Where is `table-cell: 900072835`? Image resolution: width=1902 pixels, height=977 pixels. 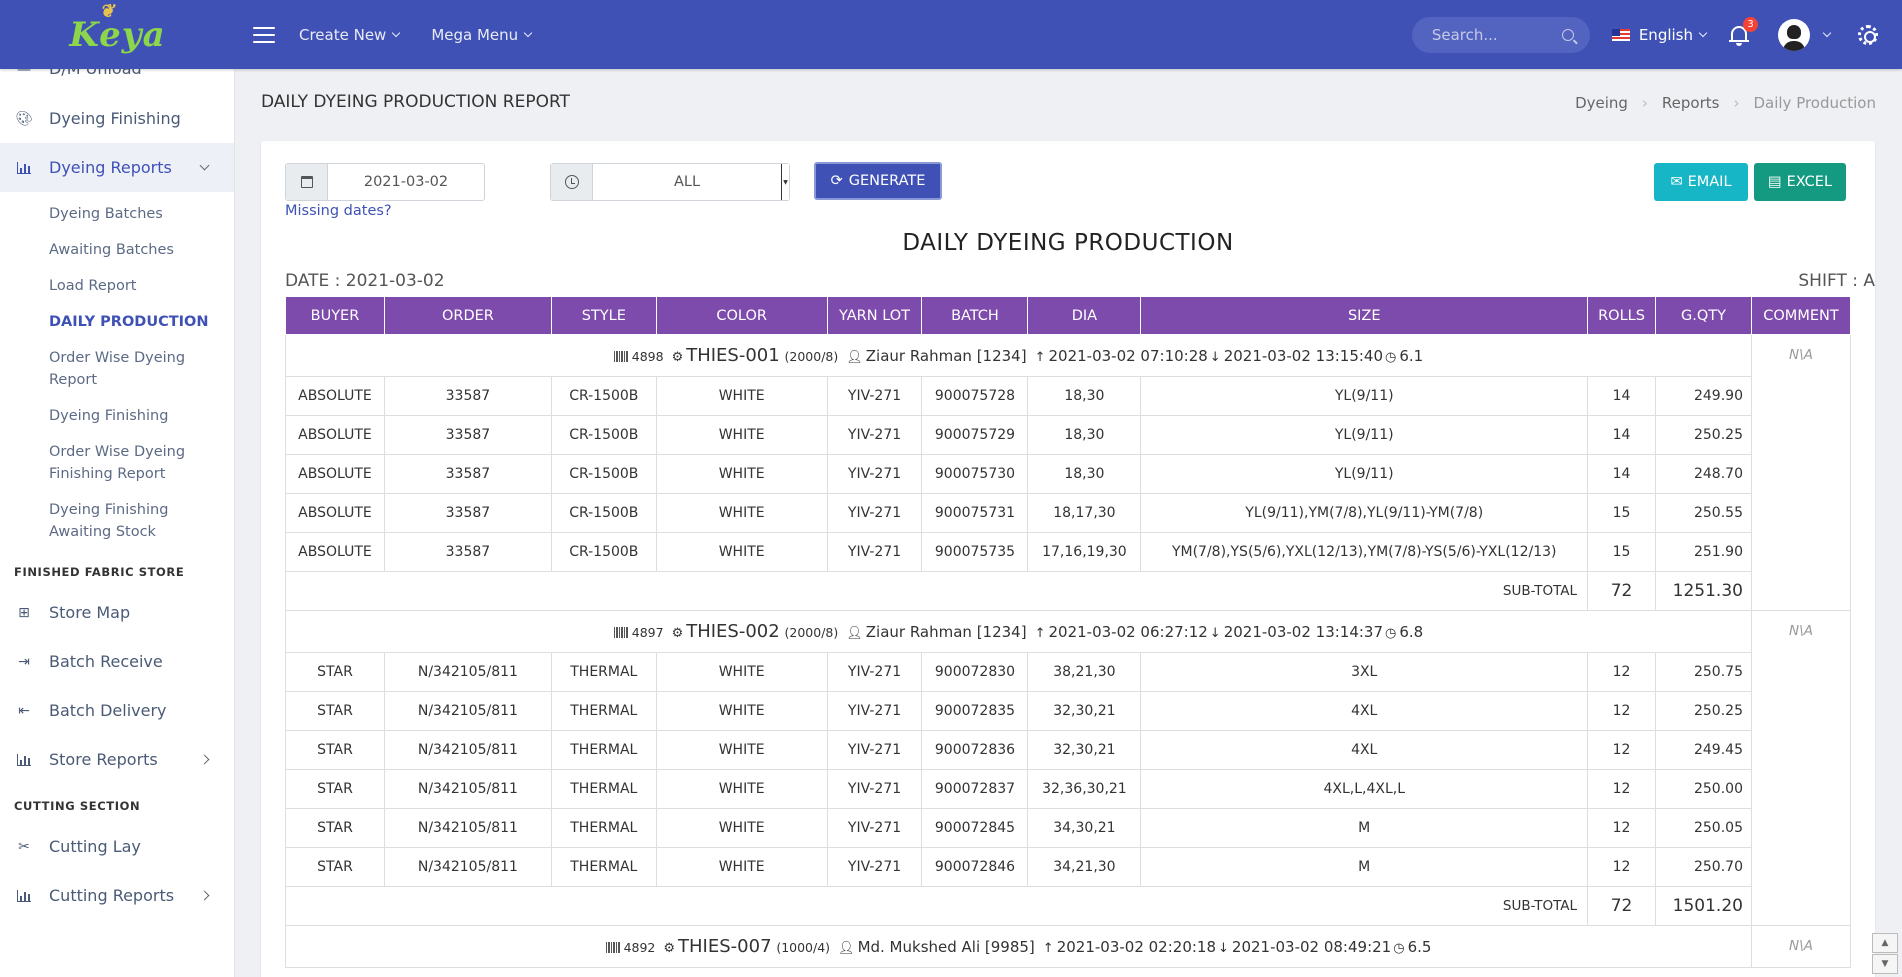 table-cell: 900072835 is located at coordinates (975, 711).